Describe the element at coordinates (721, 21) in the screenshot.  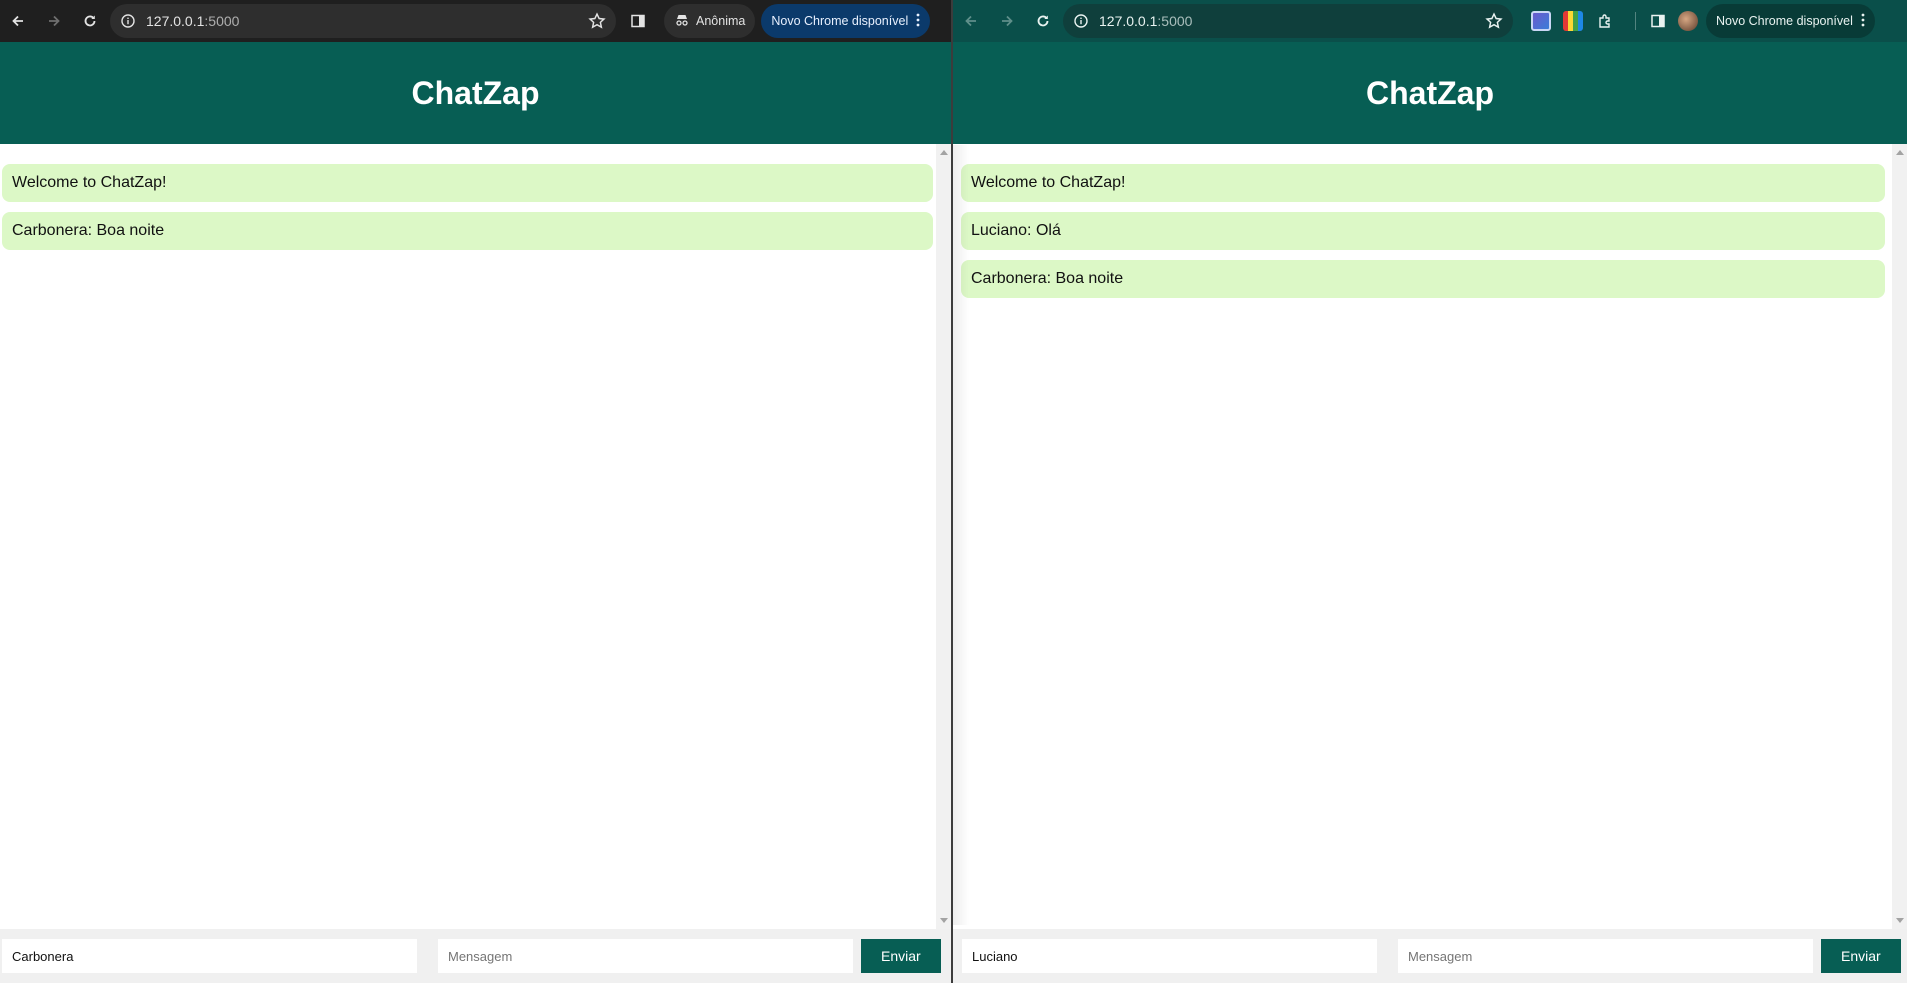
I see `incognito-label: Anônima` at that location.